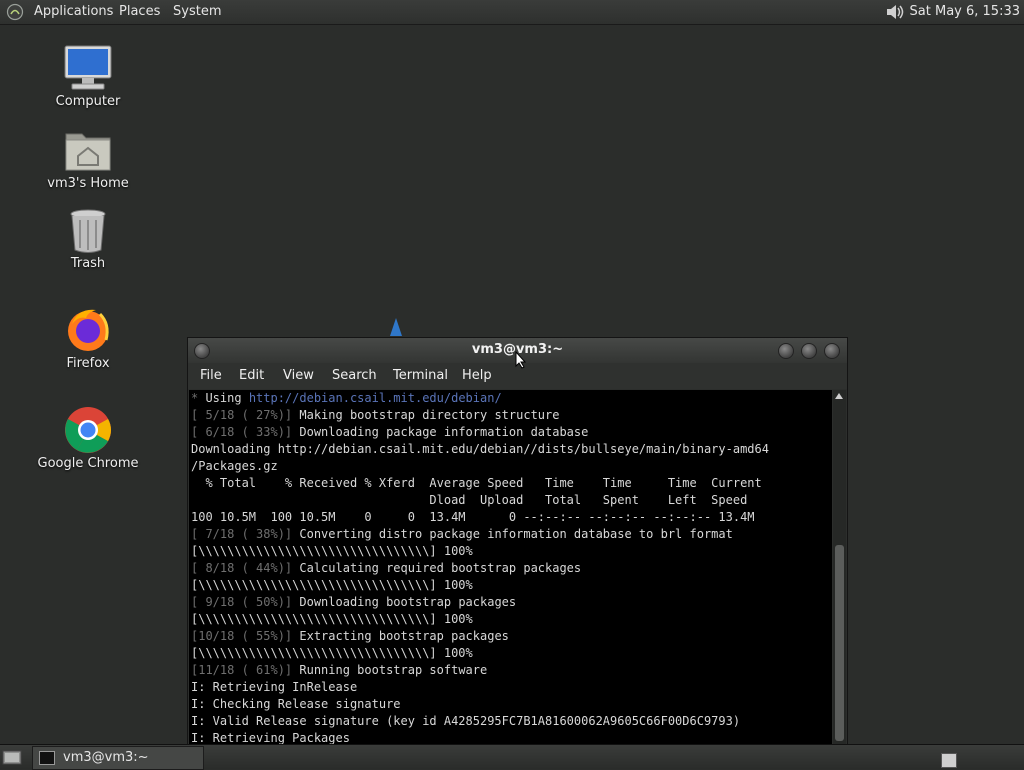  Describe the element at coordinates (198, 398) in the screenshot. I see `progress-prefix: *` at that location.